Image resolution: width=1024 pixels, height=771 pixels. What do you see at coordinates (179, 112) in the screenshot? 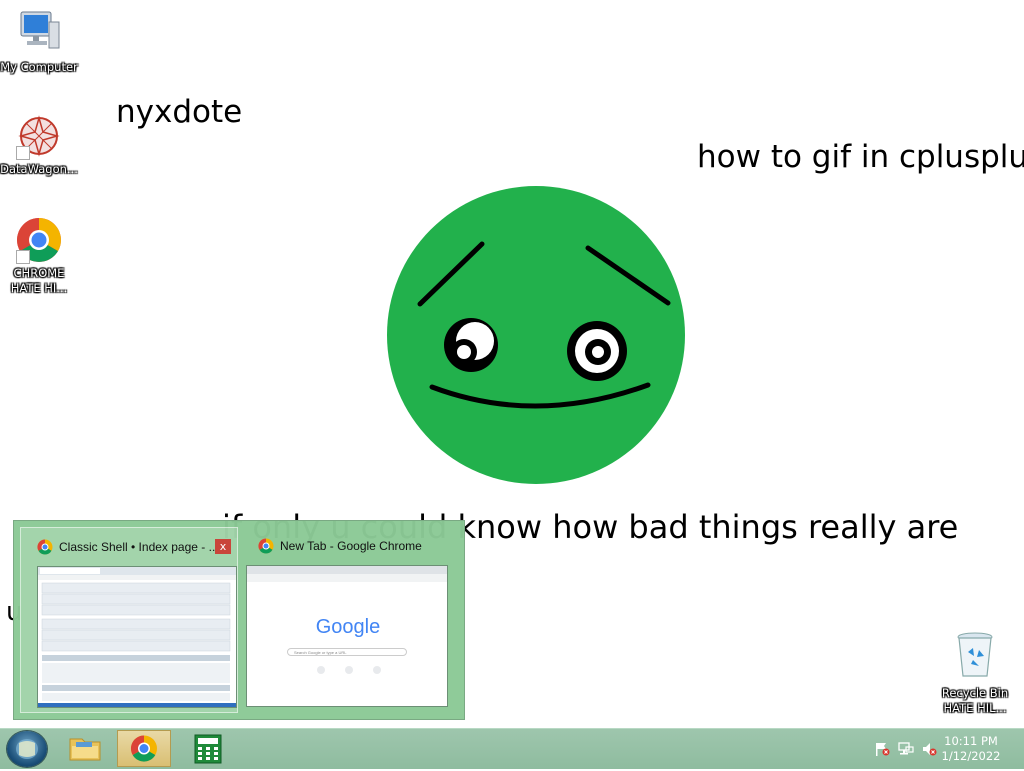
I see `wallpaper-text-nyxdote: nyxdote` at bounding box center [179, 112].